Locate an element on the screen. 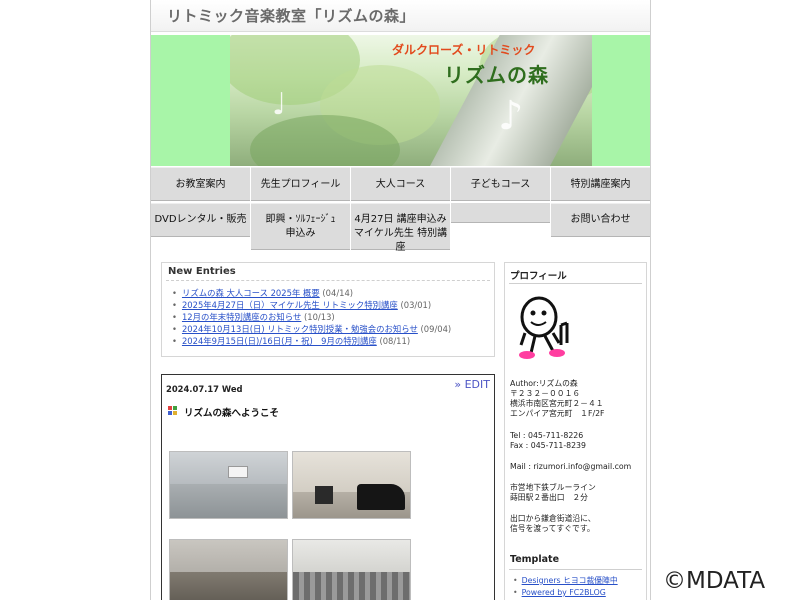 The height and width of the screenshot is (600, 800). profile-mail: Mail : rizumori.info@gmail.com is located at coordinates (571, 466).